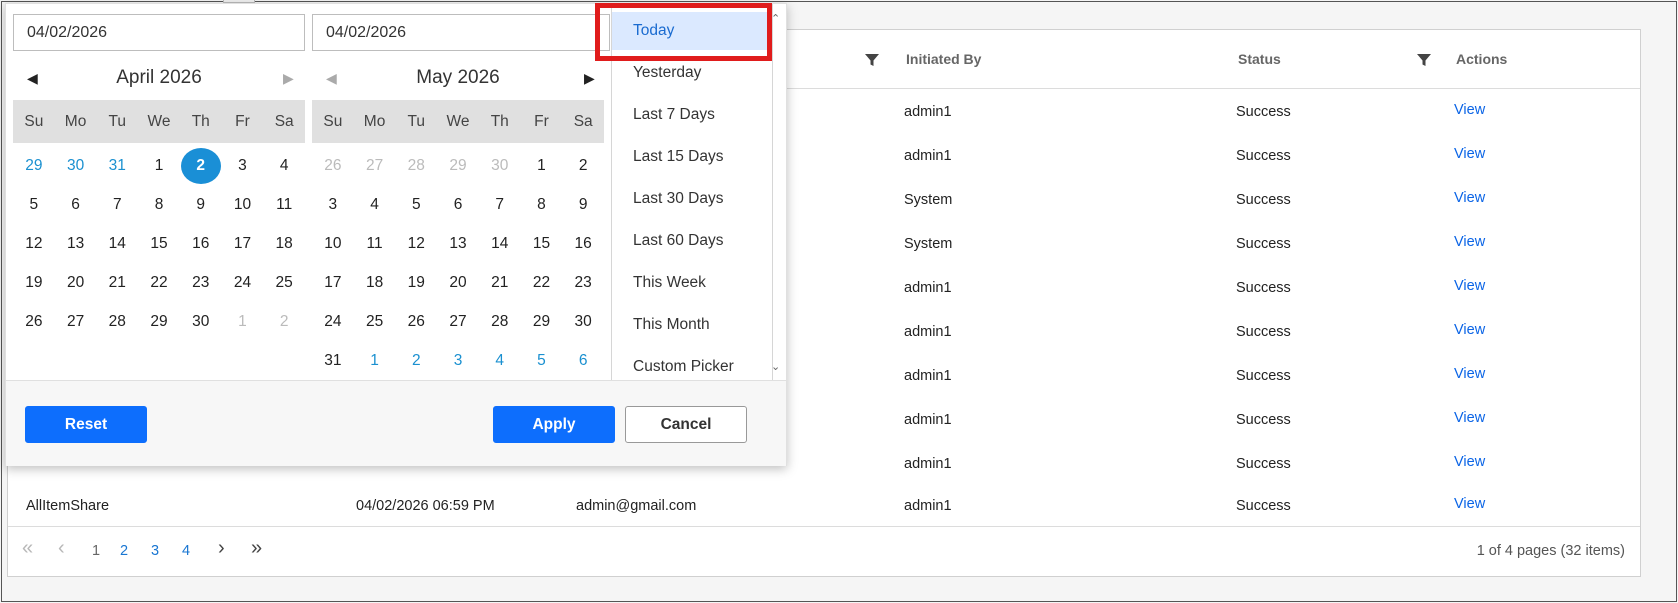 Image resolution: width=1678 pixels, height=603 pixels. Describe the element at coordinates (589, 78) in the screenshot. I see `next-month-icon: ▶` at that location.